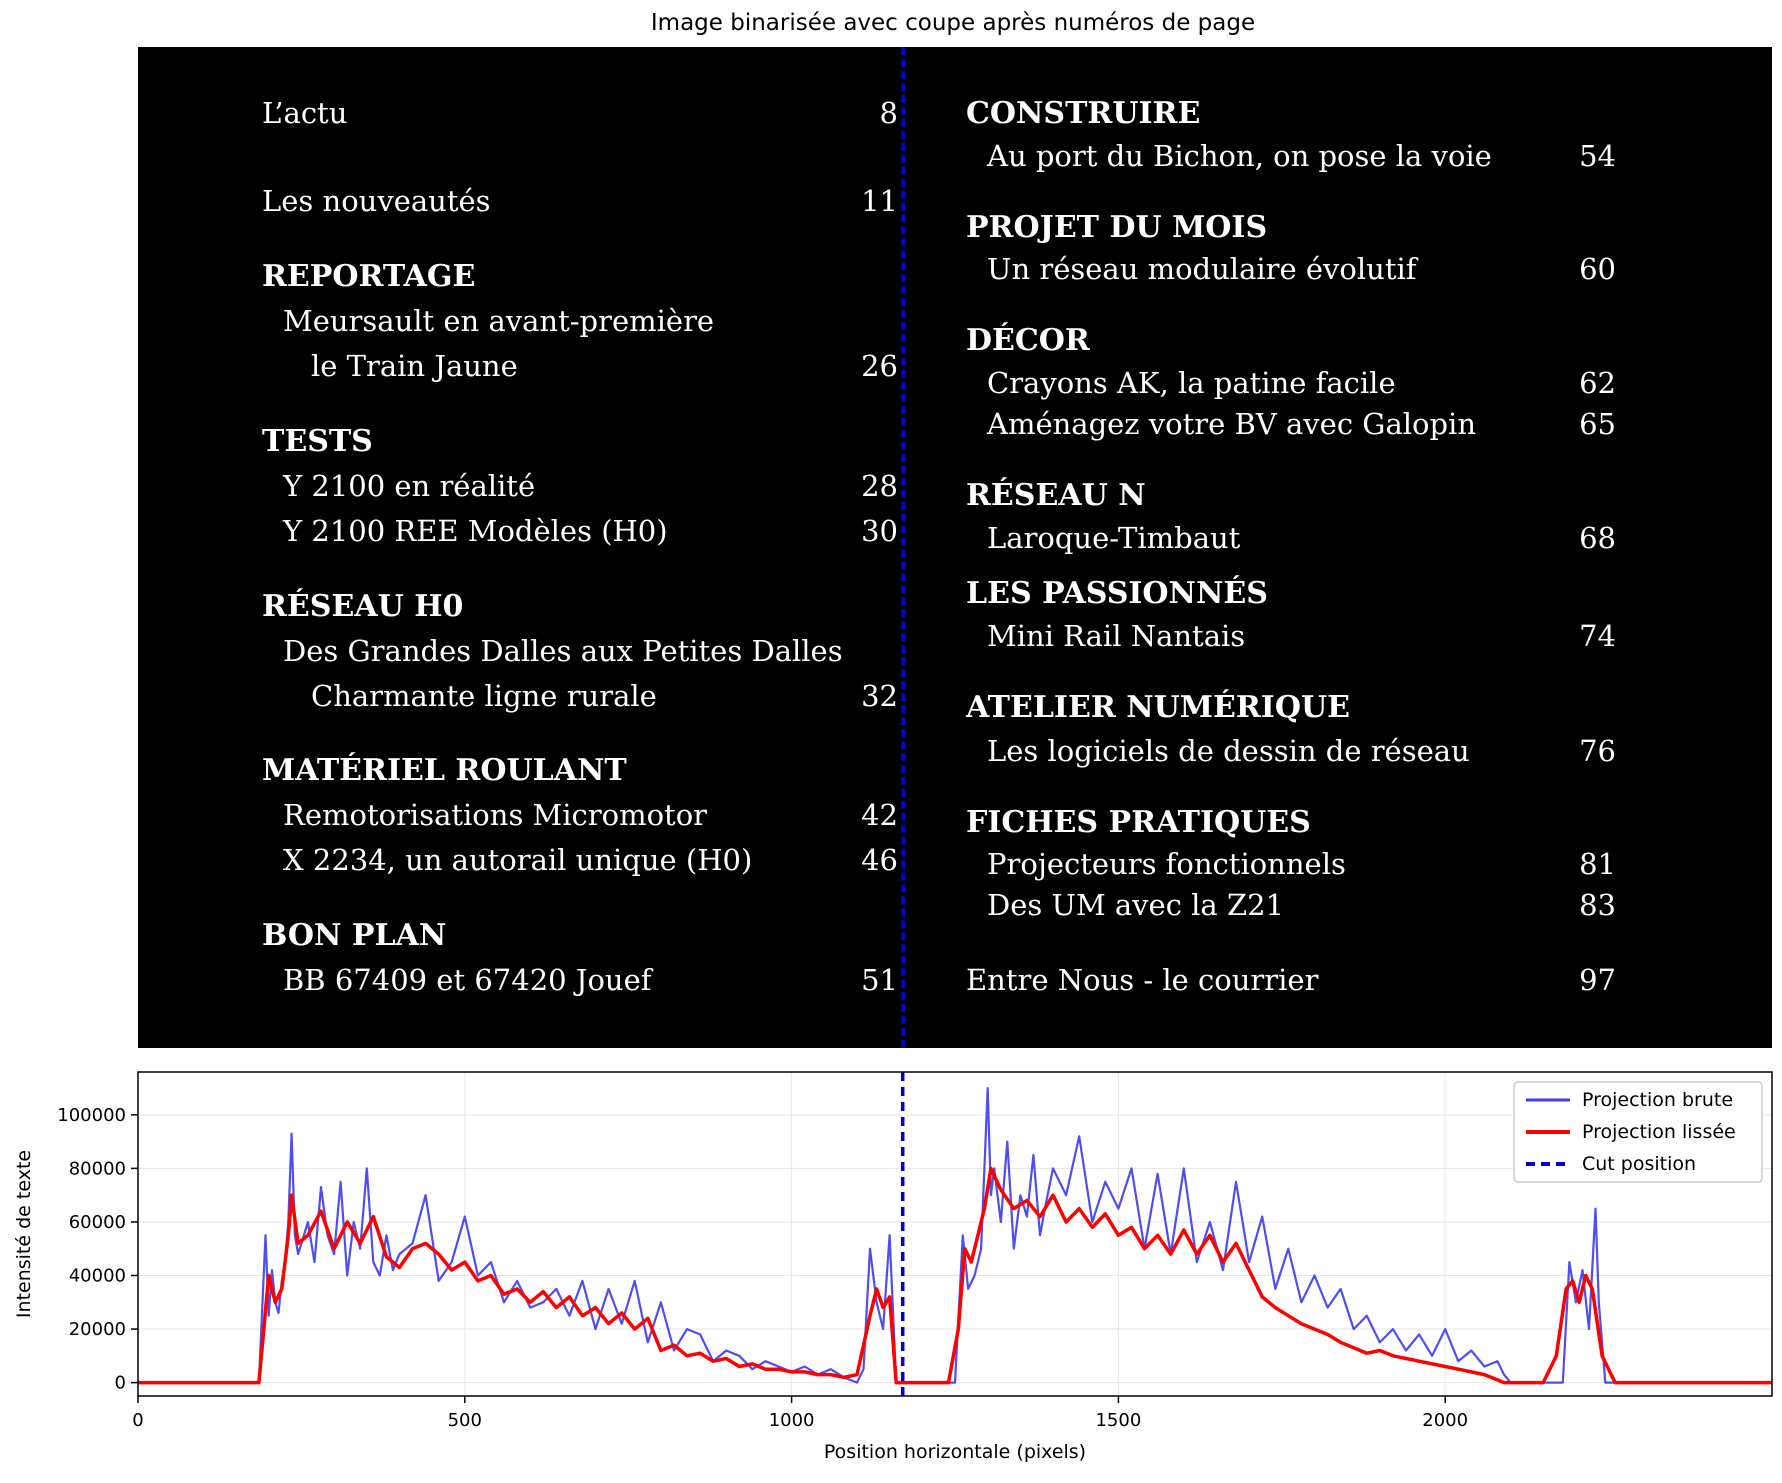  Describe the element at coordinates (792, 1420) in the screenshot. I see `x-tick-label: 1000` at that location.